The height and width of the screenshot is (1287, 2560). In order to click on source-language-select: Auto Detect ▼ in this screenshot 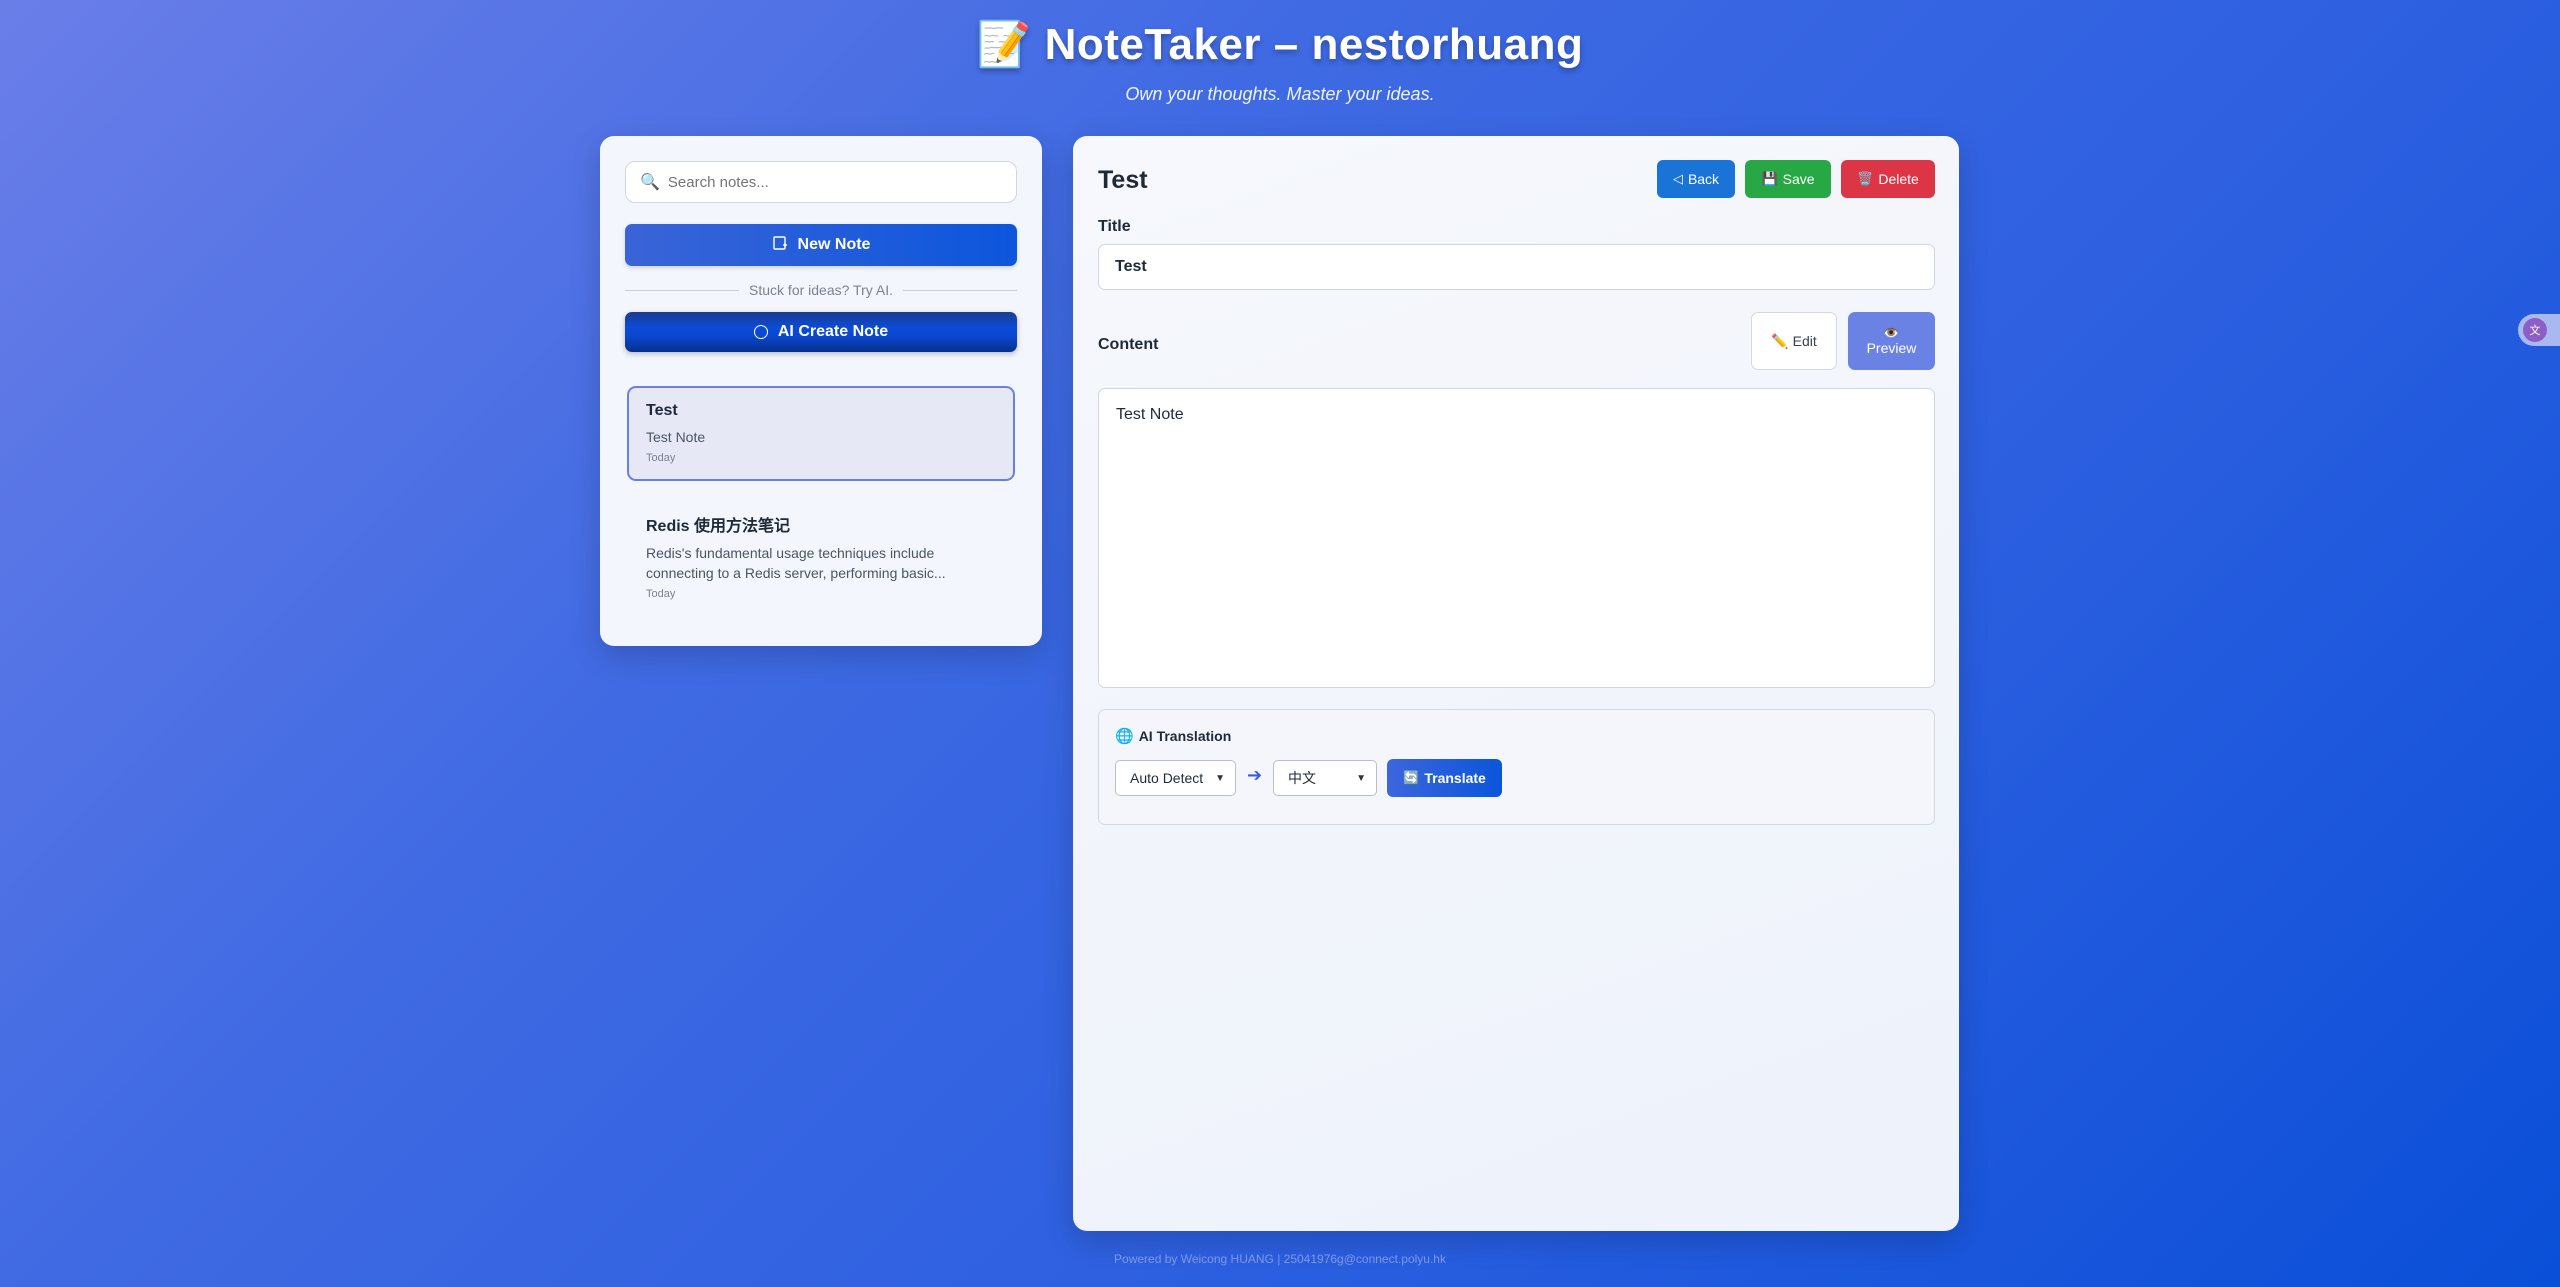, I will do `click(1175, 778)`.